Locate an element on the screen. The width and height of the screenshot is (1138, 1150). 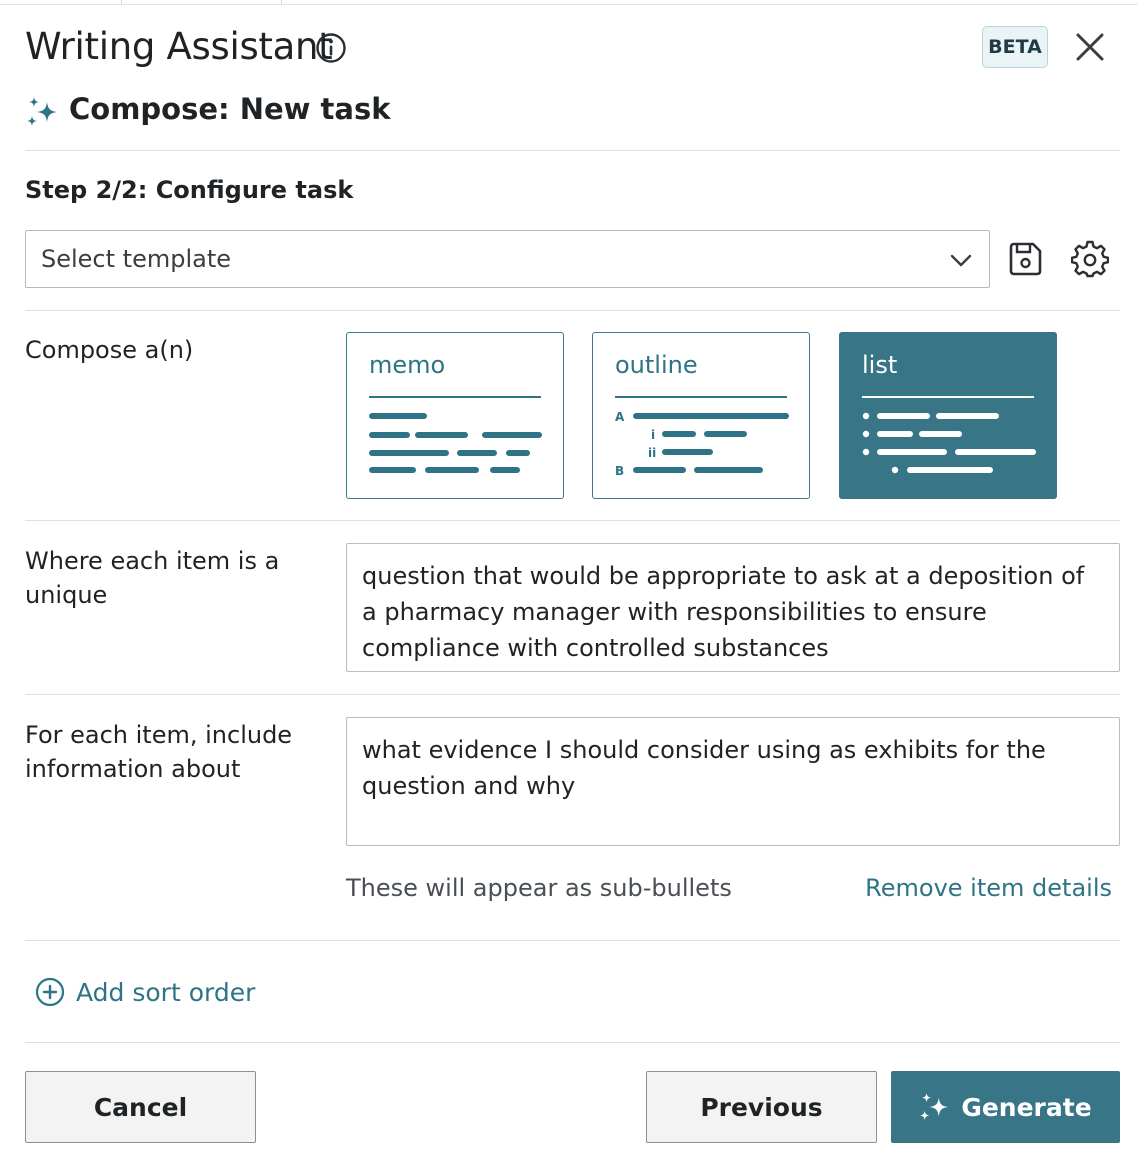
outline-preview-icon: A i ii B is located at coordinates (702, 444).